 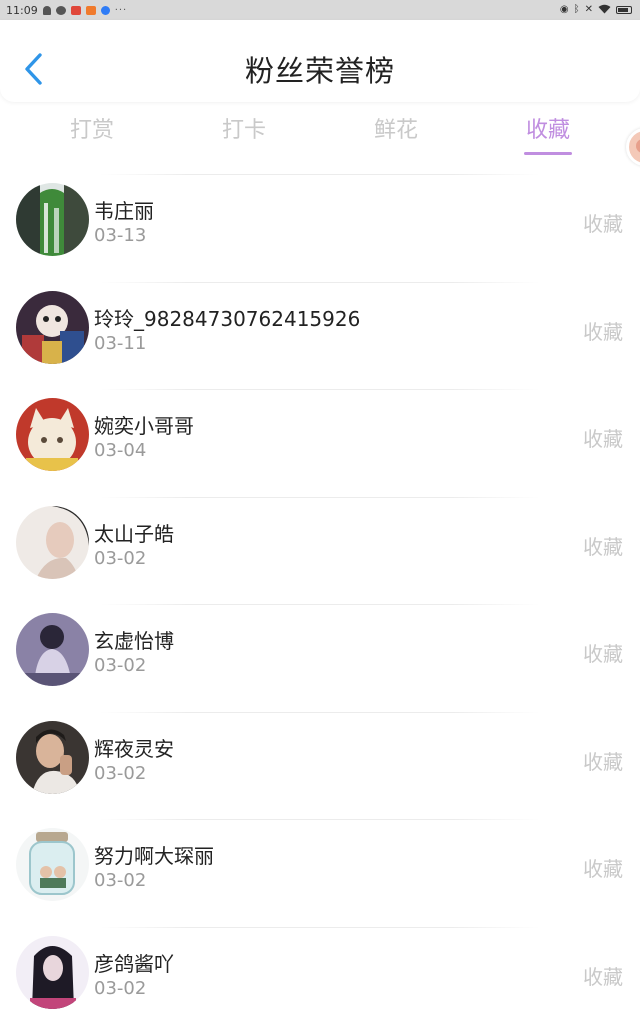 What do you see at coordinates (120, 235) in the screenshot?
I see `fan-date: 03-13` at bounding box center [120, 235].